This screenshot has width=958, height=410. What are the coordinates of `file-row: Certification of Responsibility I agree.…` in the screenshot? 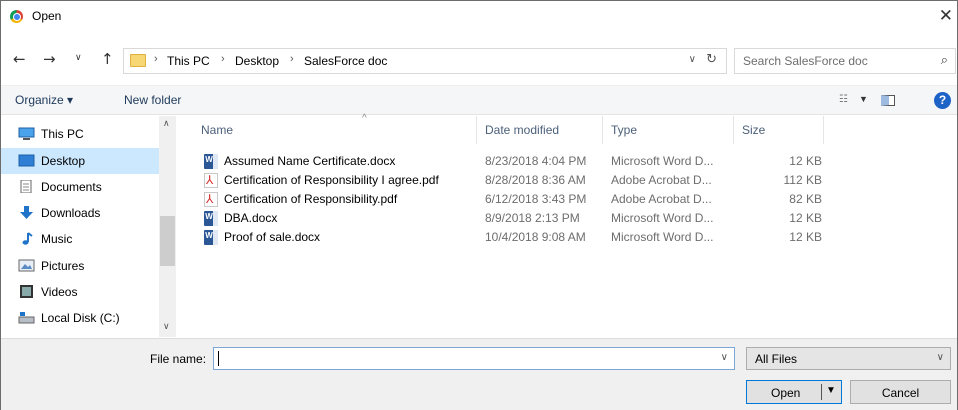 It's located at (568, 180).